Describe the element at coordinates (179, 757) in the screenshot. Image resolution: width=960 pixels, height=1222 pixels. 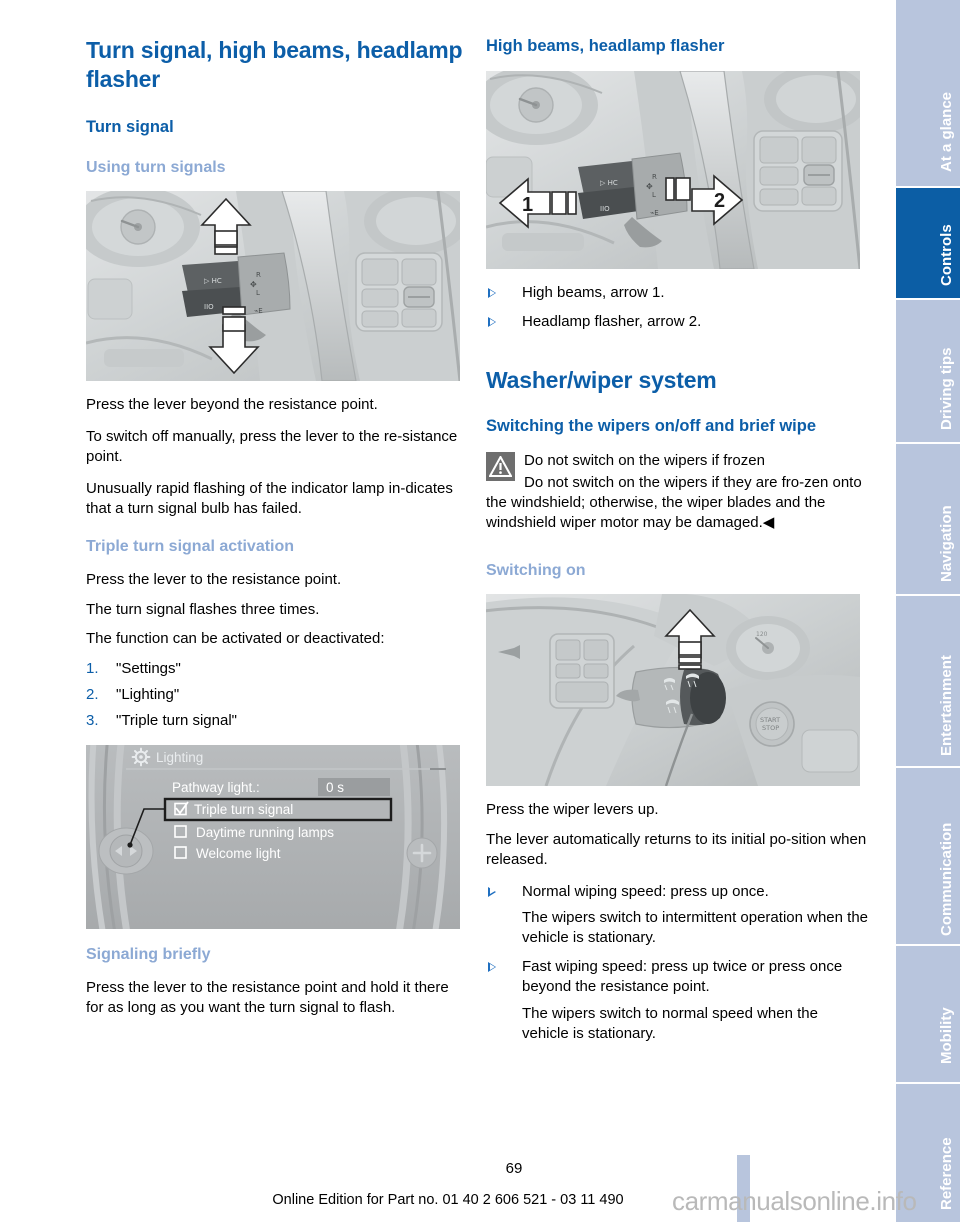
I see `idrive-menu-title: Lighting` at that location.